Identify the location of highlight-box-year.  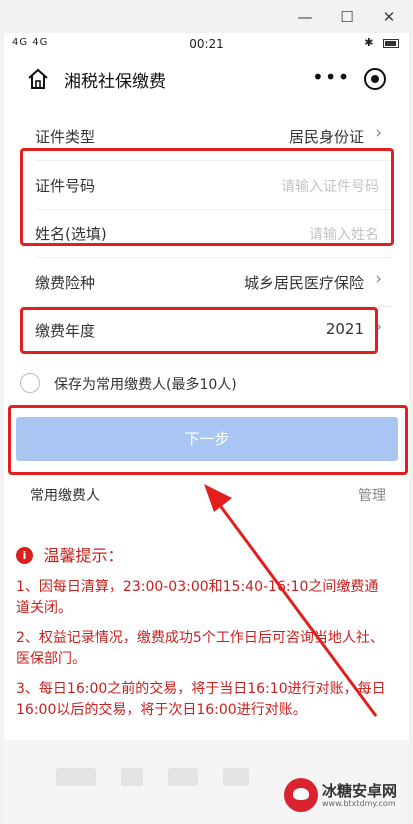
(199, 330).